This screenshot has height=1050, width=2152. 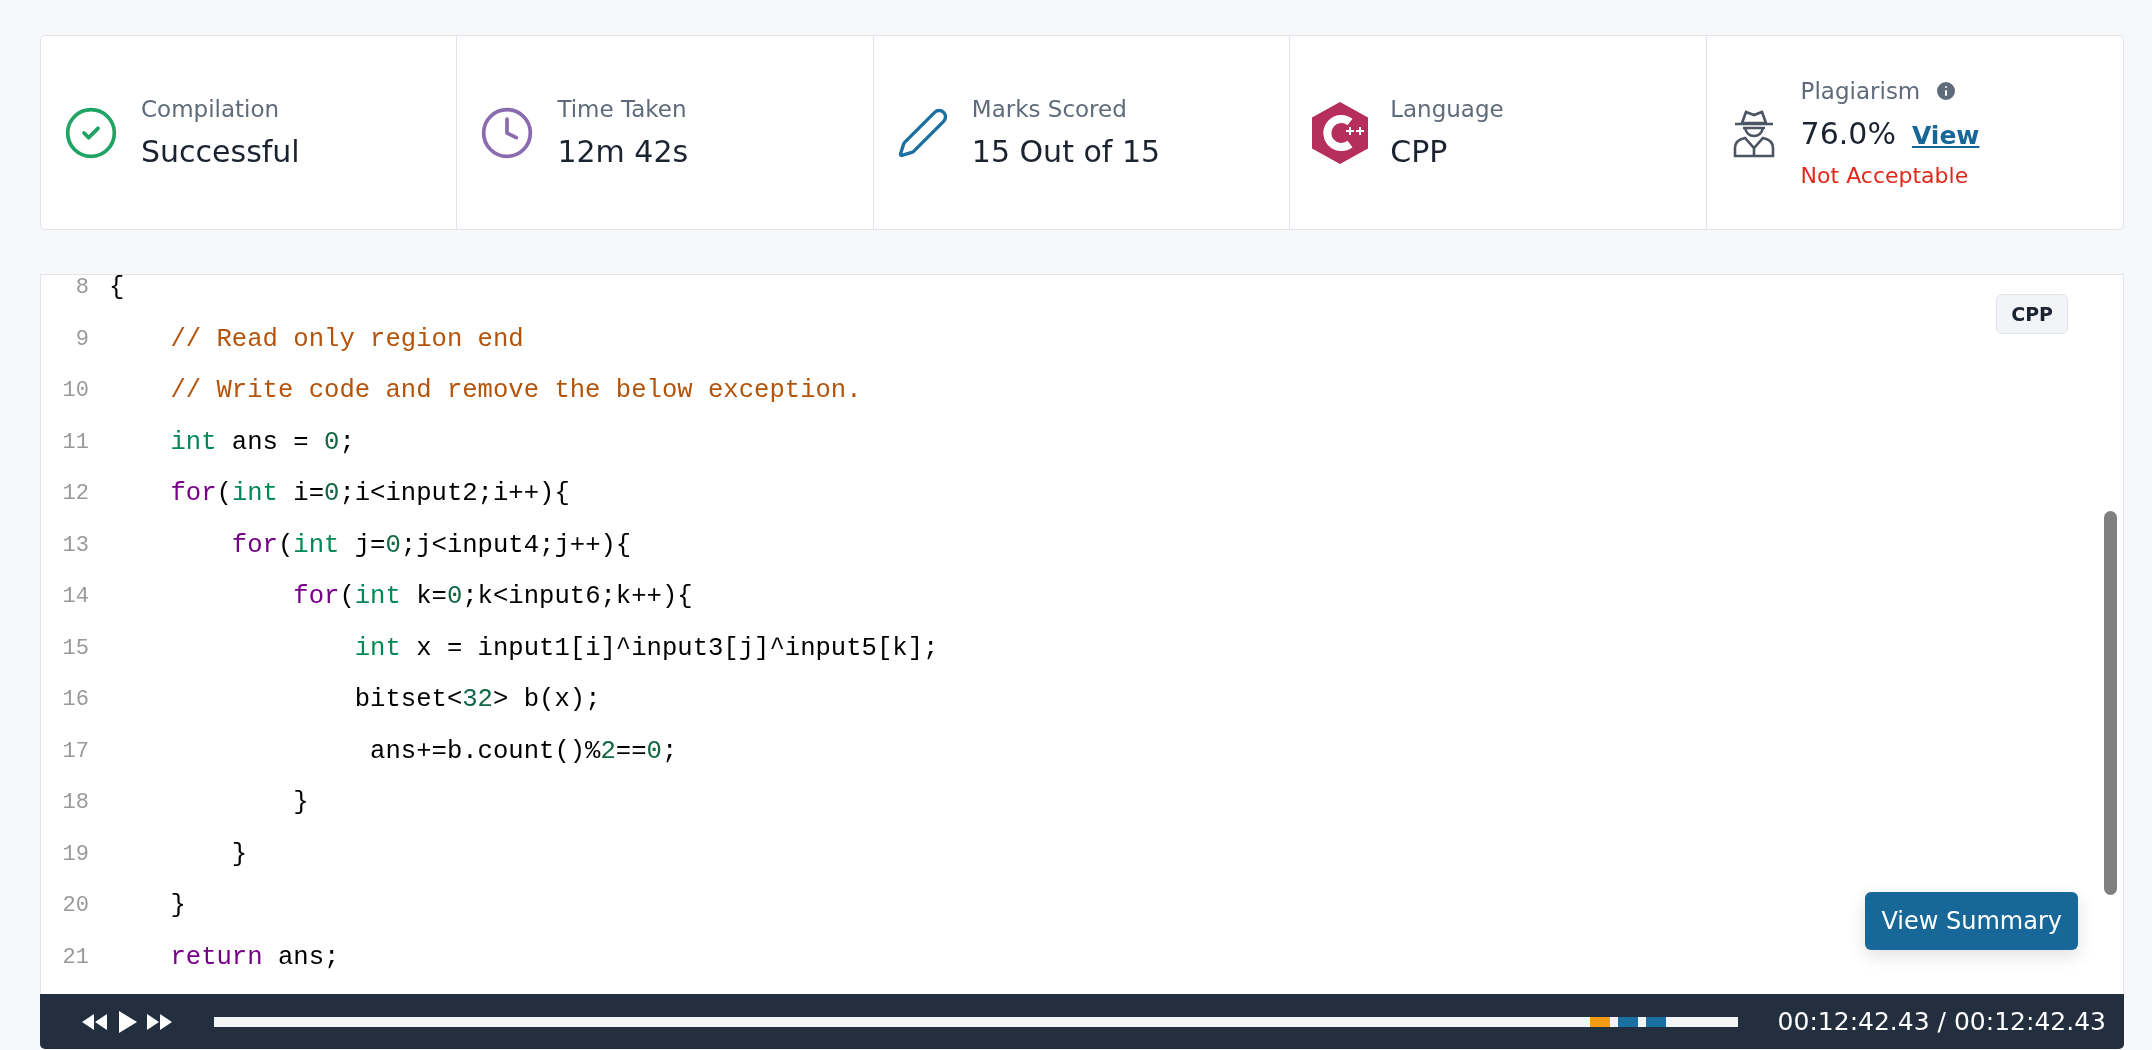 What do you see at coordinates (346, 339) in the screenshot?
I see `code-line: // Read only region end` at bounding box center [346, 339].